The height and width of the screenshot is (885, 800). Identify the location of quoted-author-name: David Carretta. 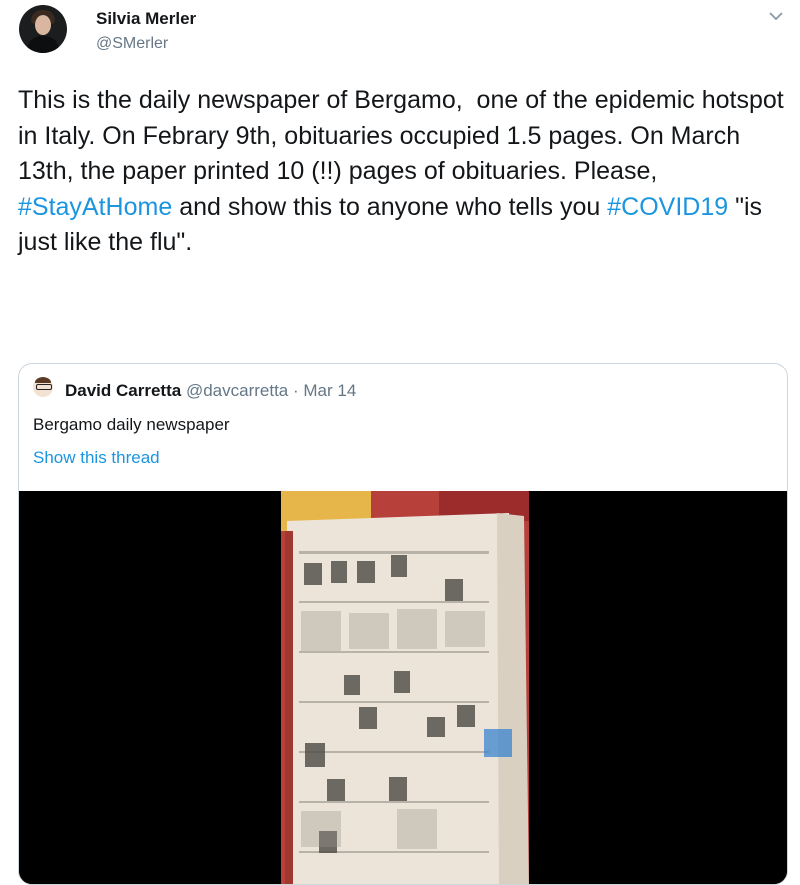
(123, 390).